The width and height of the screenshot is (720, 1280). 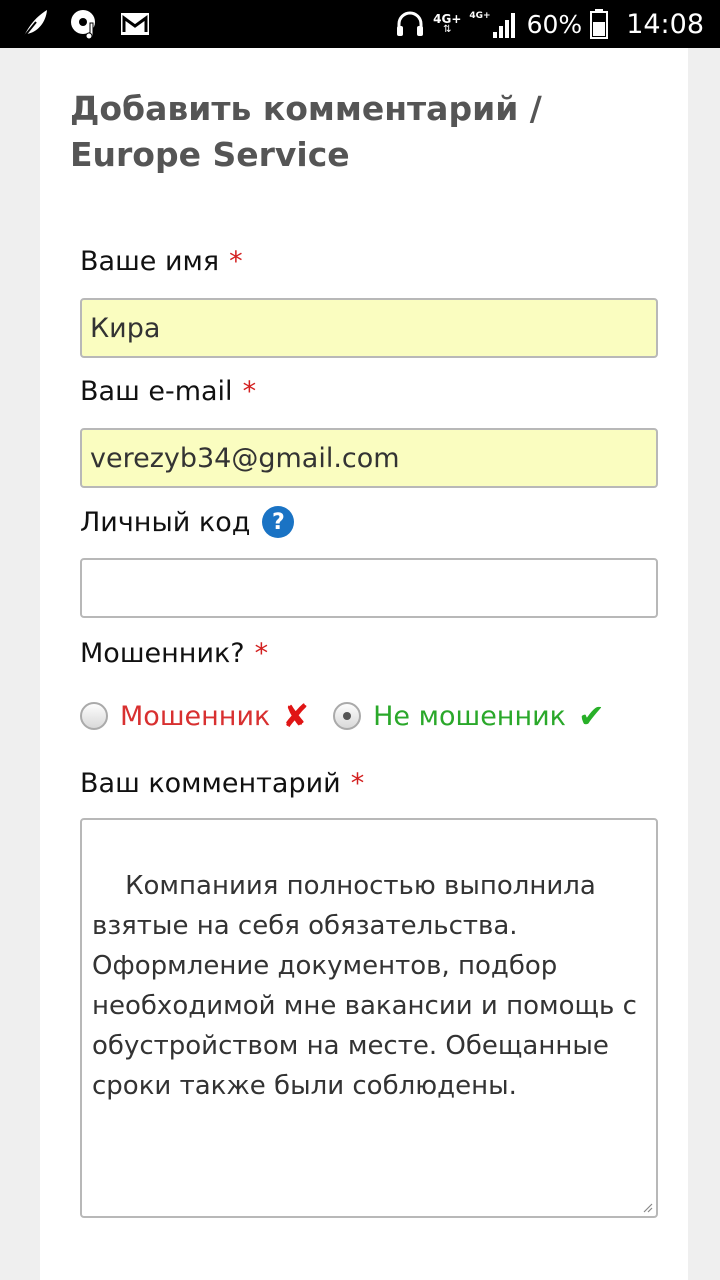 I want to click on network-type-2: 4G+, so click(x=480, y=16).